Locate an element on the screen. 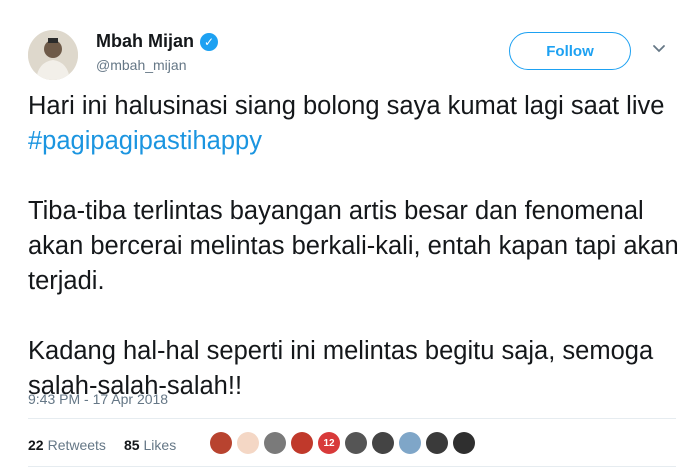 The height and width of the screenshot is (472, 700). chevron-down-icon is located at coordinates (659, 49).